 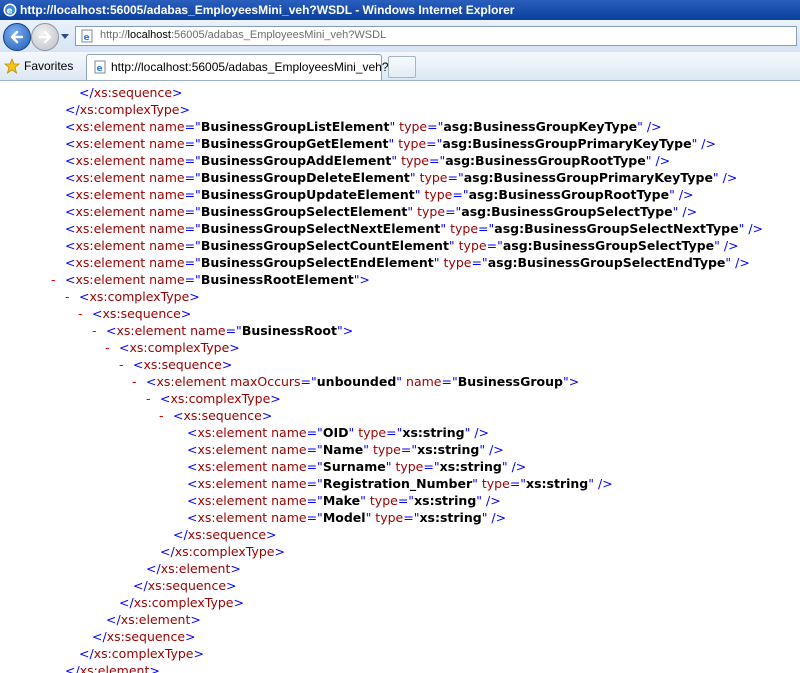 What do you see at coordinates (304, 211) in the screenshot?
I see `xml-token: BusinessGroupSelectElement` at bounding box center [304, 211].